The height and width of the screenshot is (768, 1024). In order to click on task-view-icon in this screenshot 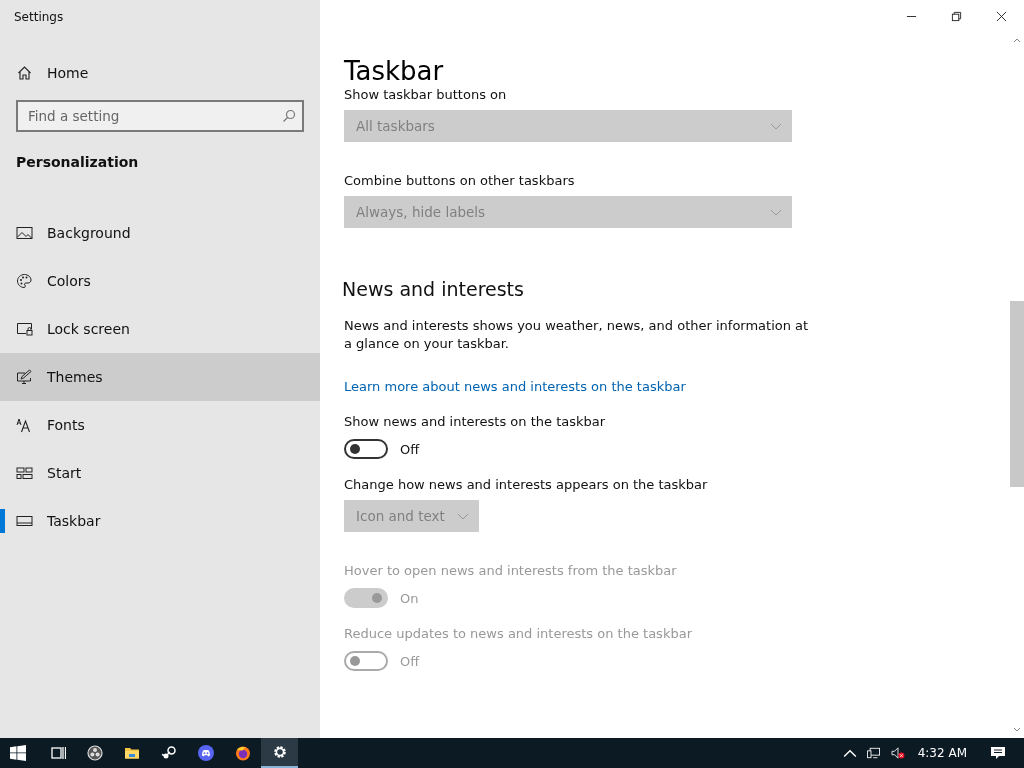, I will do `click(57, 753)`.